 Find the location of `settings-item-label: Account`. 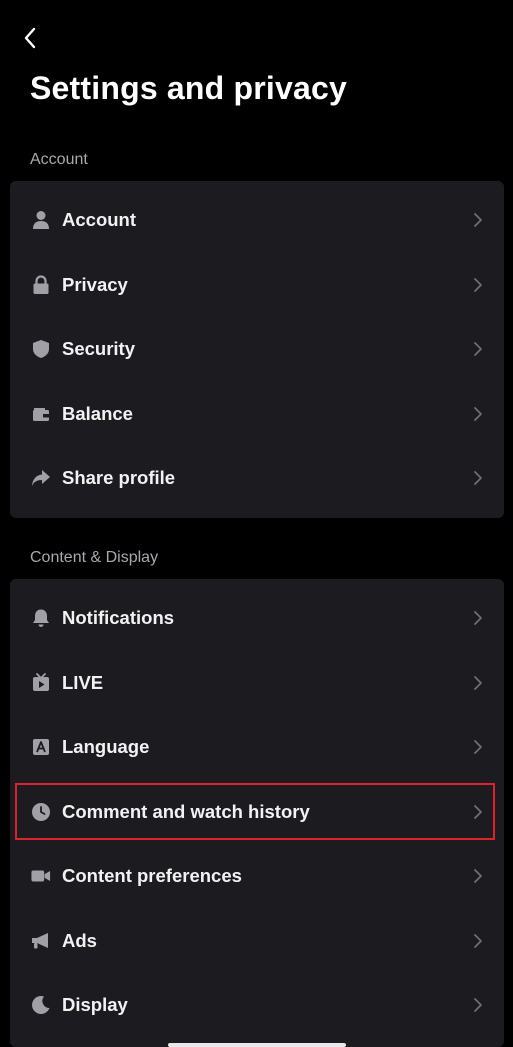

settings-item-label: Account is located at coordinates (99, 220).